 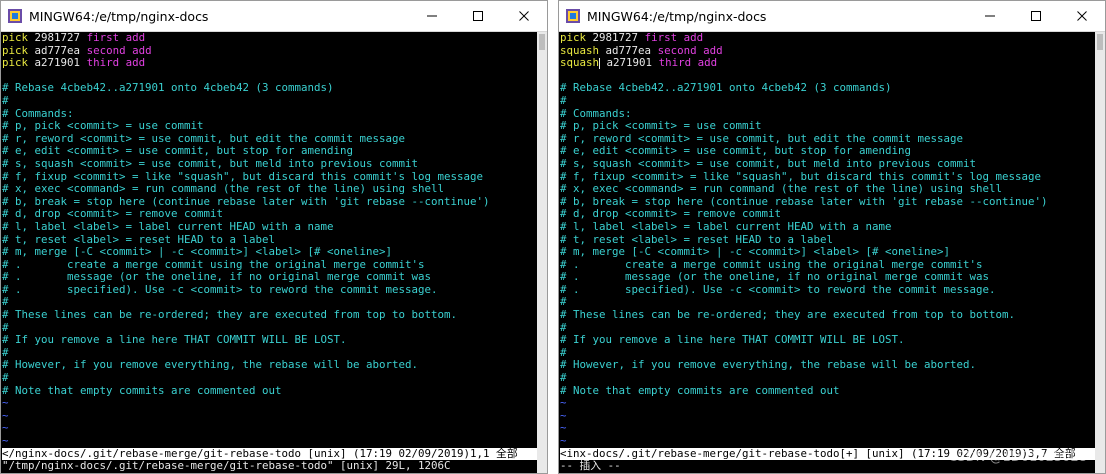 What do you see at coordinates (57, 38) in the screenshot?
I see `commit-hash: 2981727` at bounding box center [57, 38].